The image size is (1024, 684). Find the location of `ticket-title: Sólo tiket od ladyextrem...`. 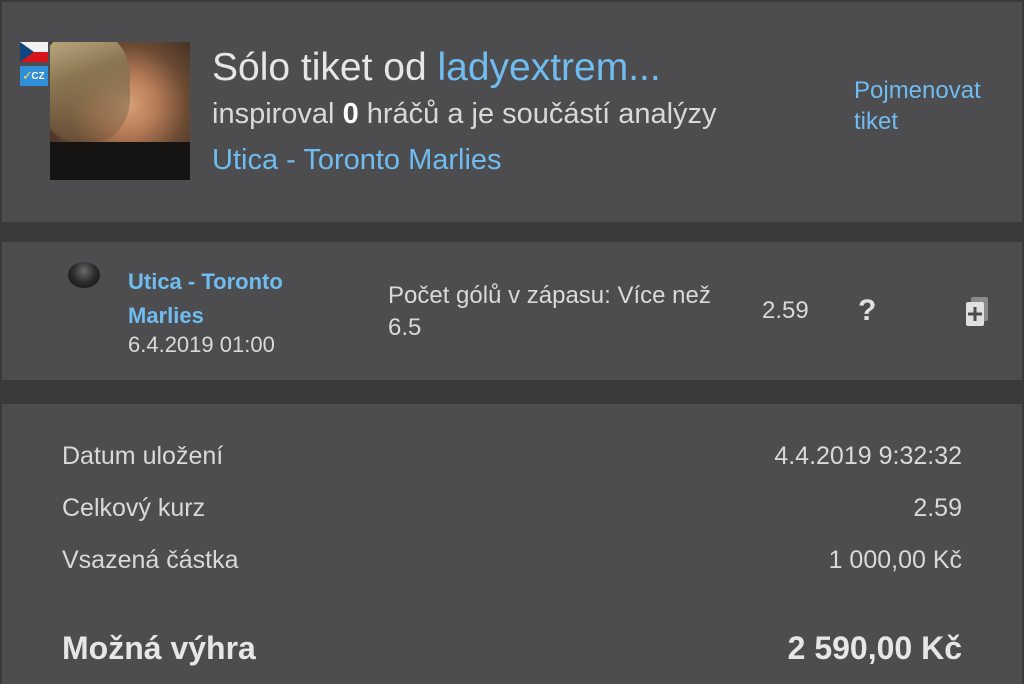

ticket-title: Sólo tiket od ladyextrem... is located at coordinates (436, 68).